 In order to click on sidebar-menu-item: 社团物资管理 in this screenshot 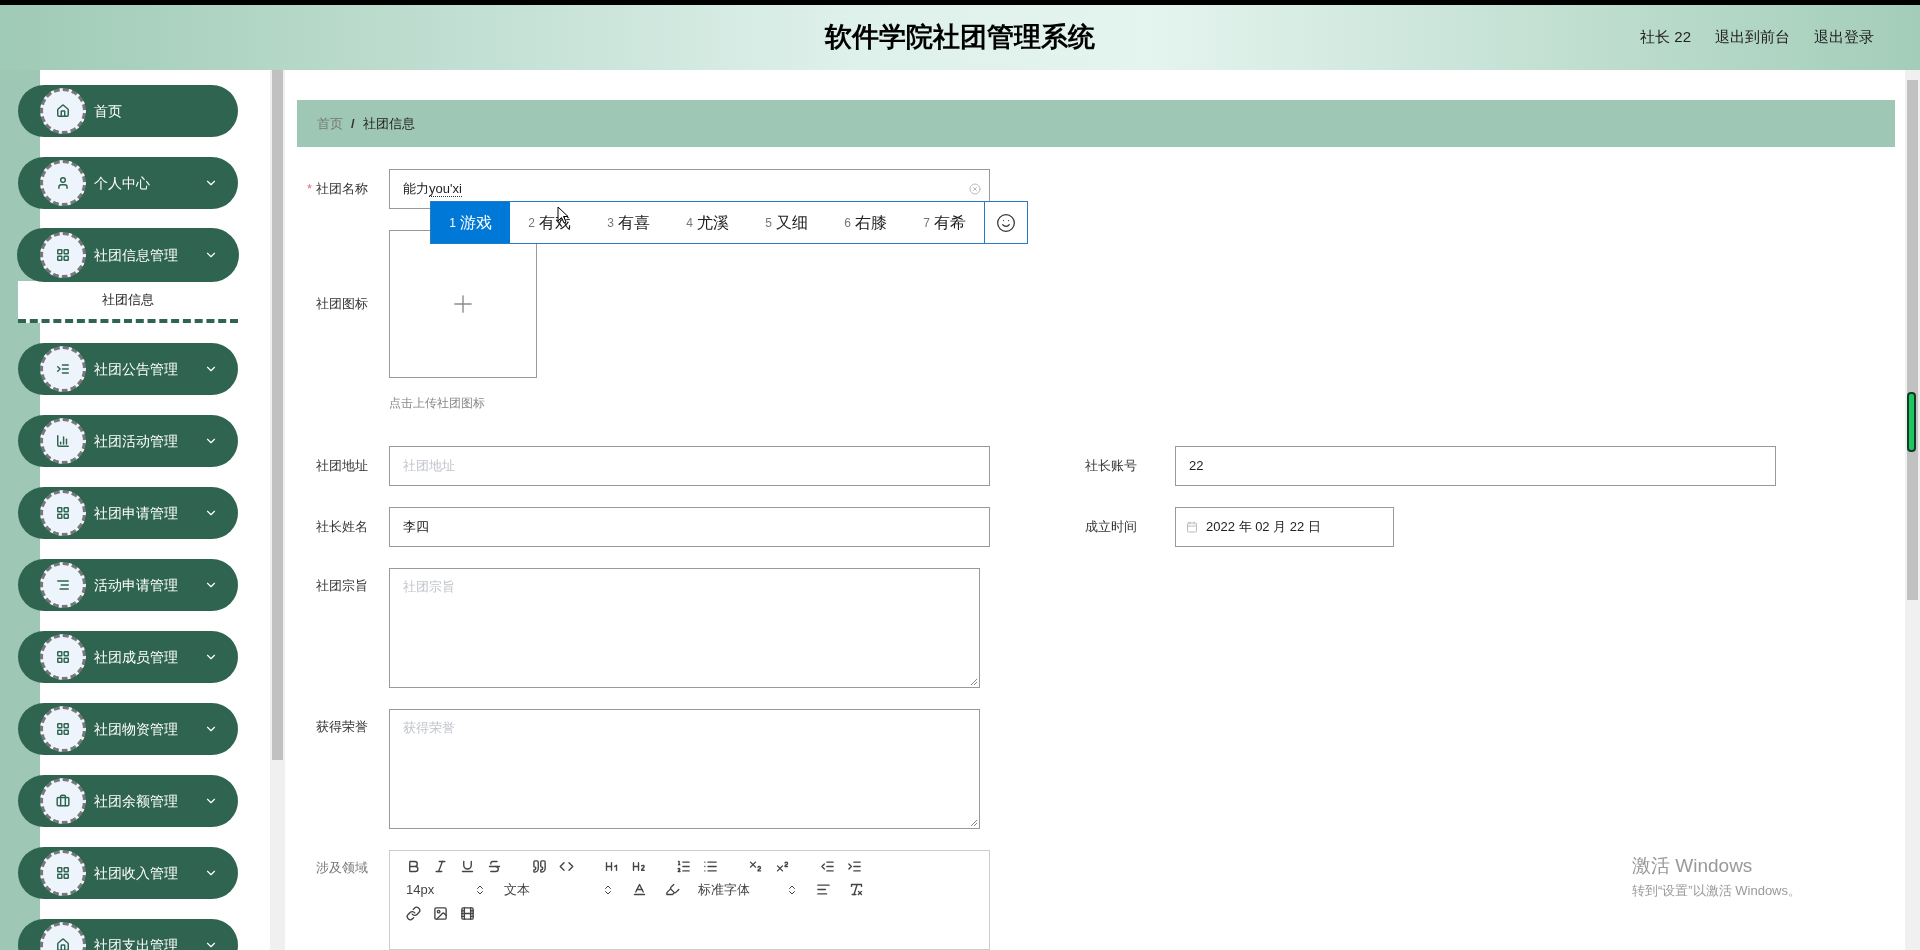, I will do `click(128, 729)`.